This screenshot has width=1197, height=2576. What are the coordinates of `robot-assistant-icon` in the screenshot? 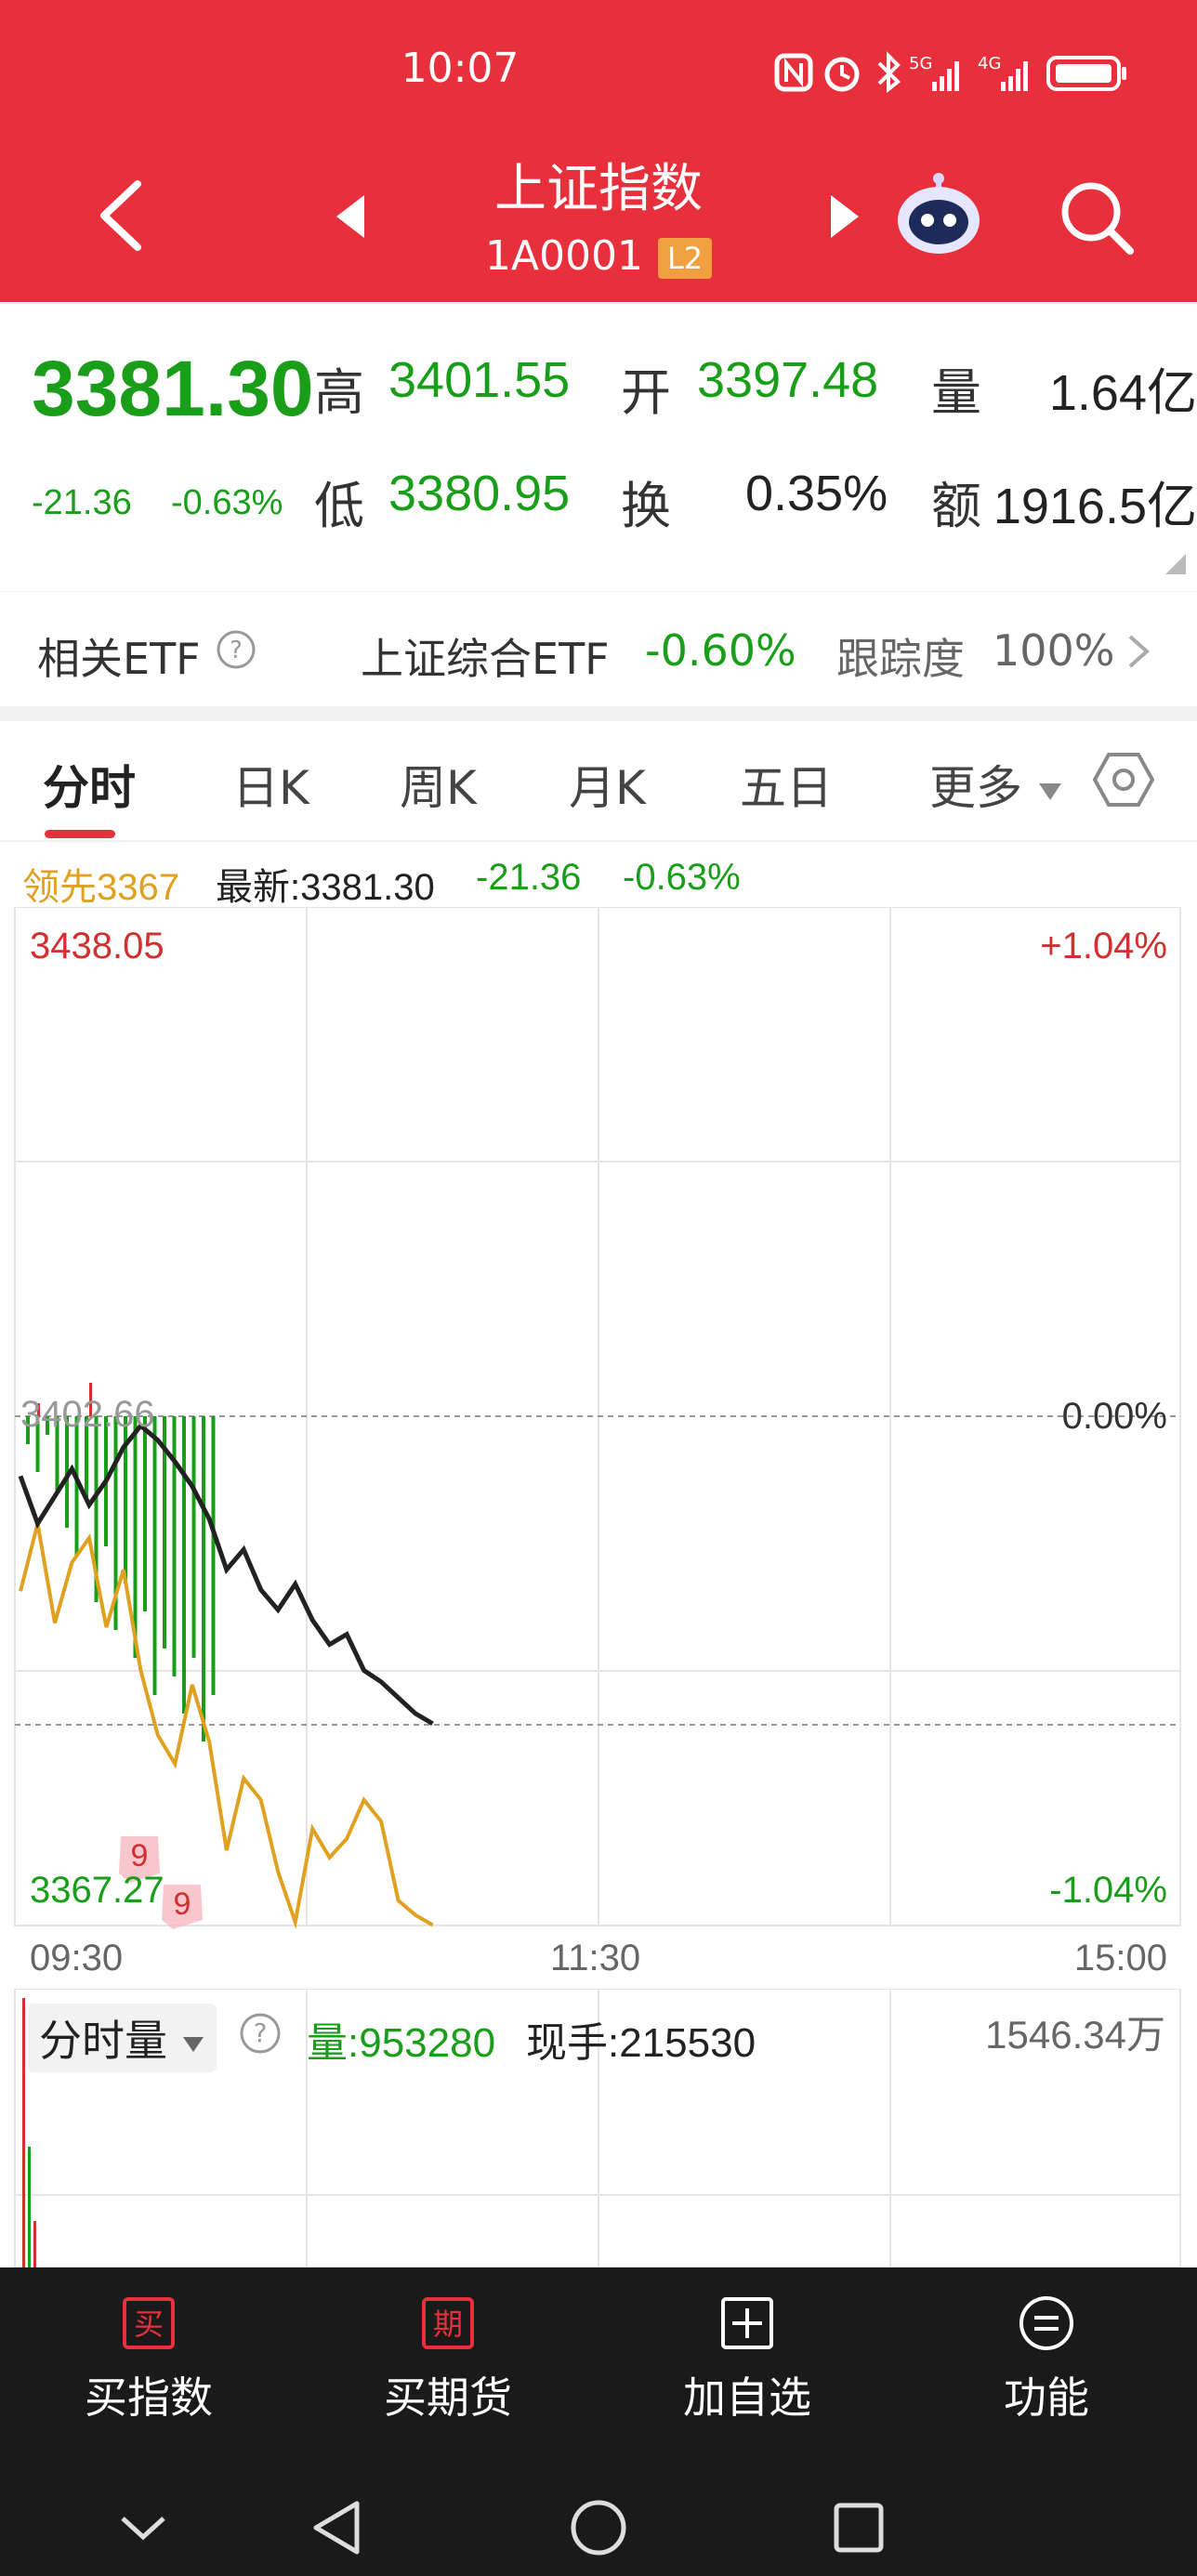 It's located at (938, 215).